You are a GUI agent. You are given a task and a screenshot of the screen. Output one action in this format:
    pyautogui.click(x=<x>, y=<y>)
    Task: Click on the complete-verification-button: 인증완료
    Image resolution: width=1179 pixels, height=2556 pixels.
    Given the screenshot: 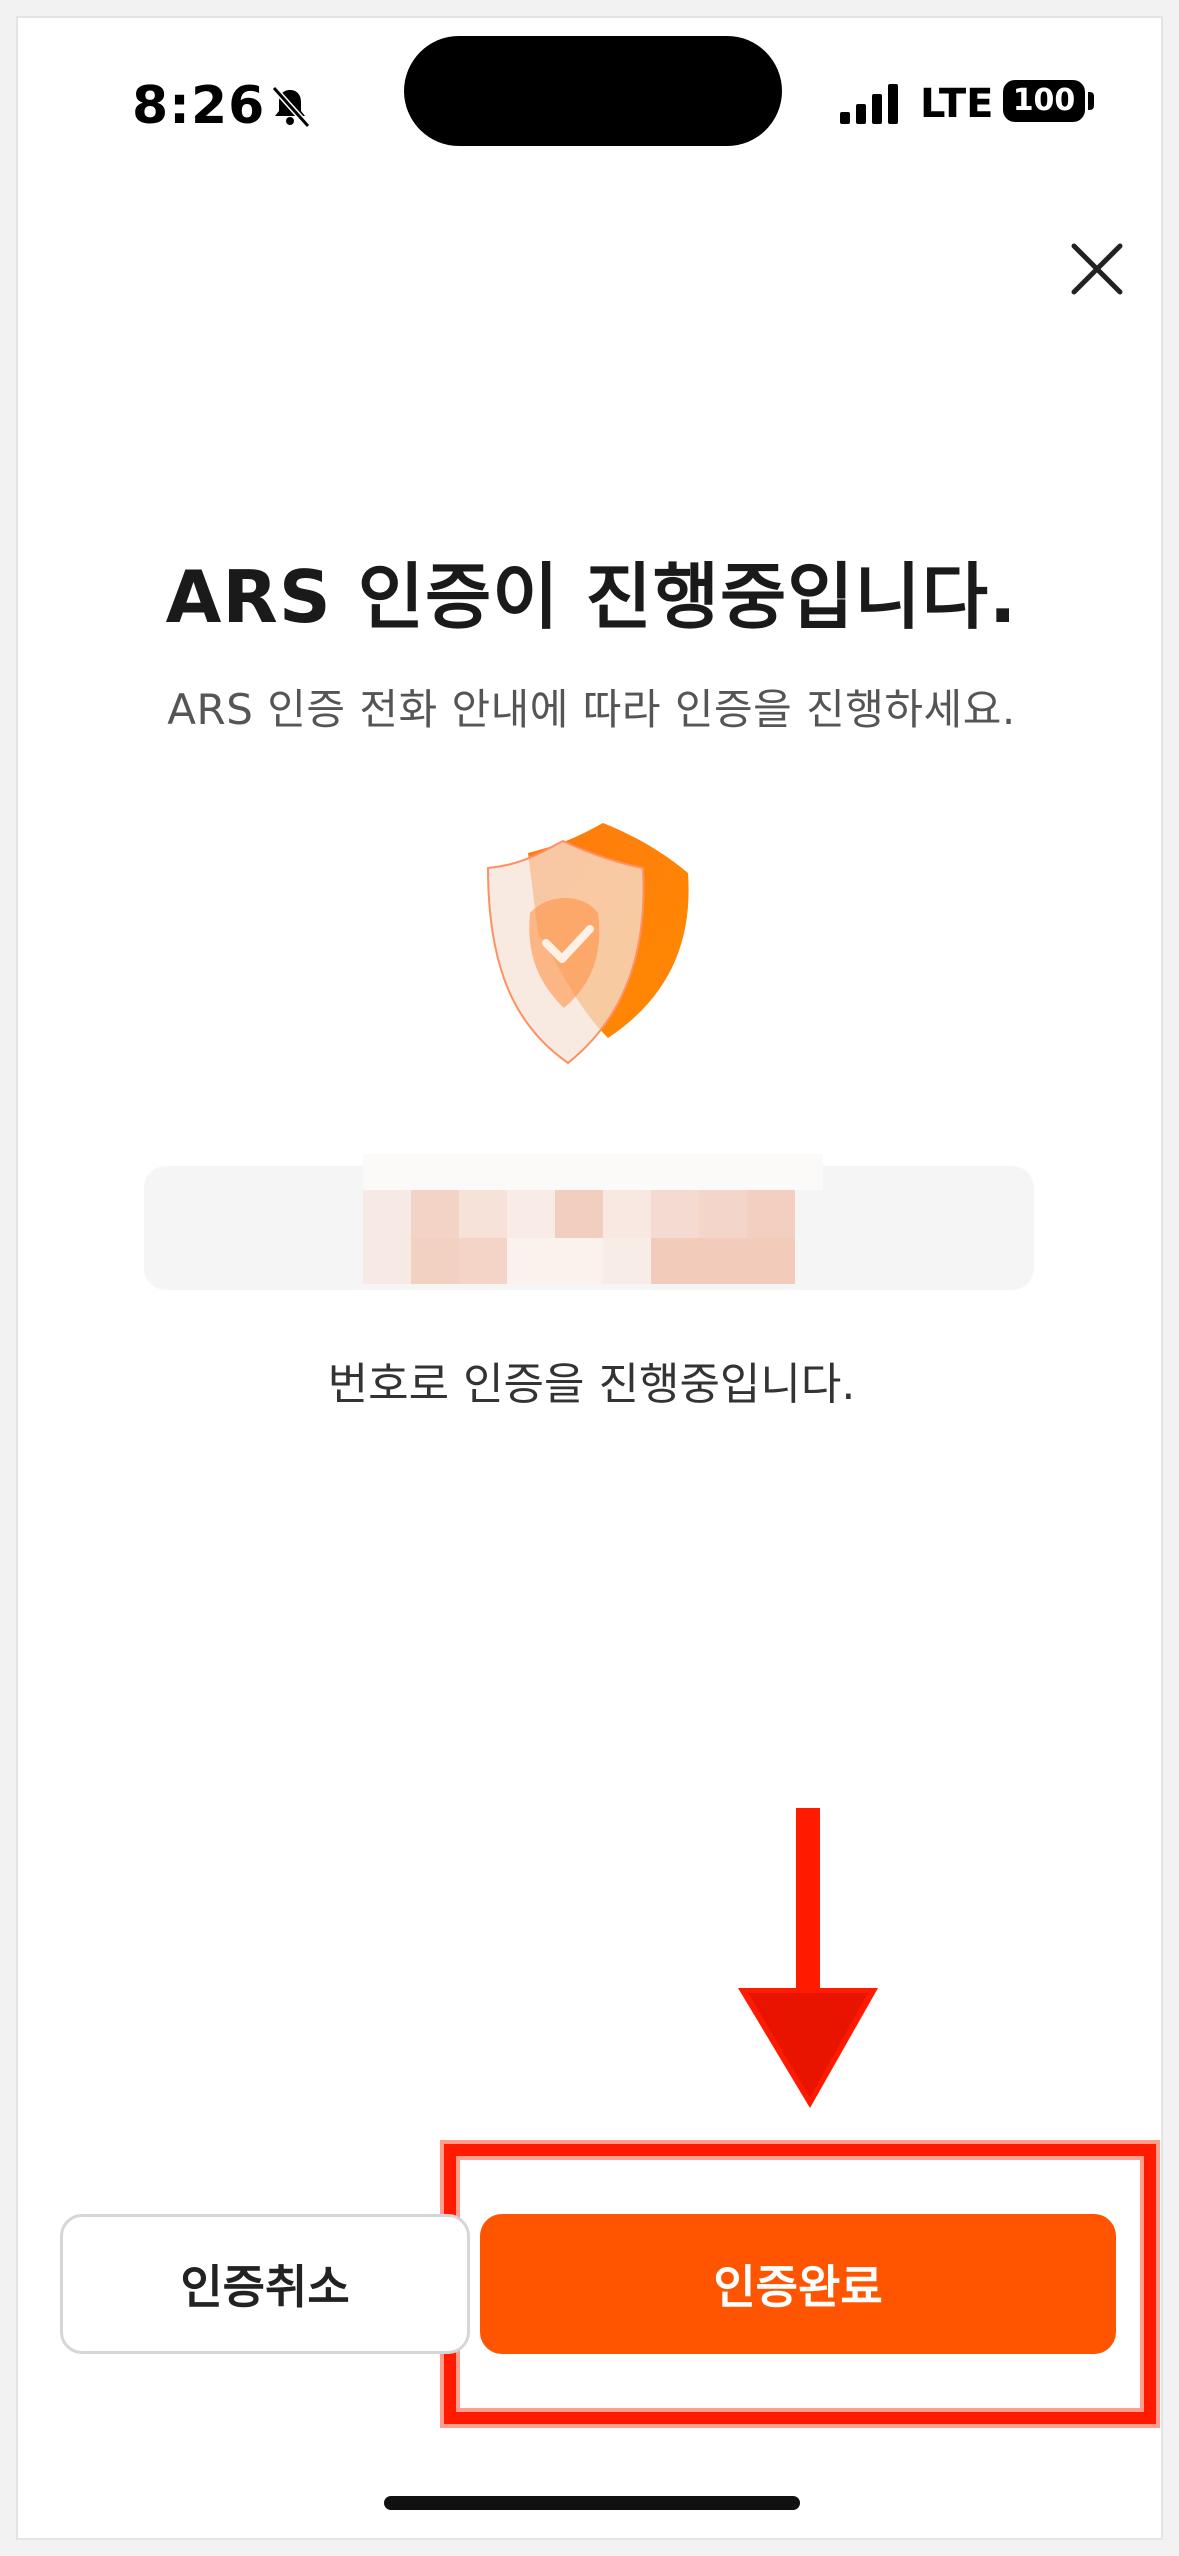 What is the action you would take?
    pyautogui.click(x=798, y=2284)
    